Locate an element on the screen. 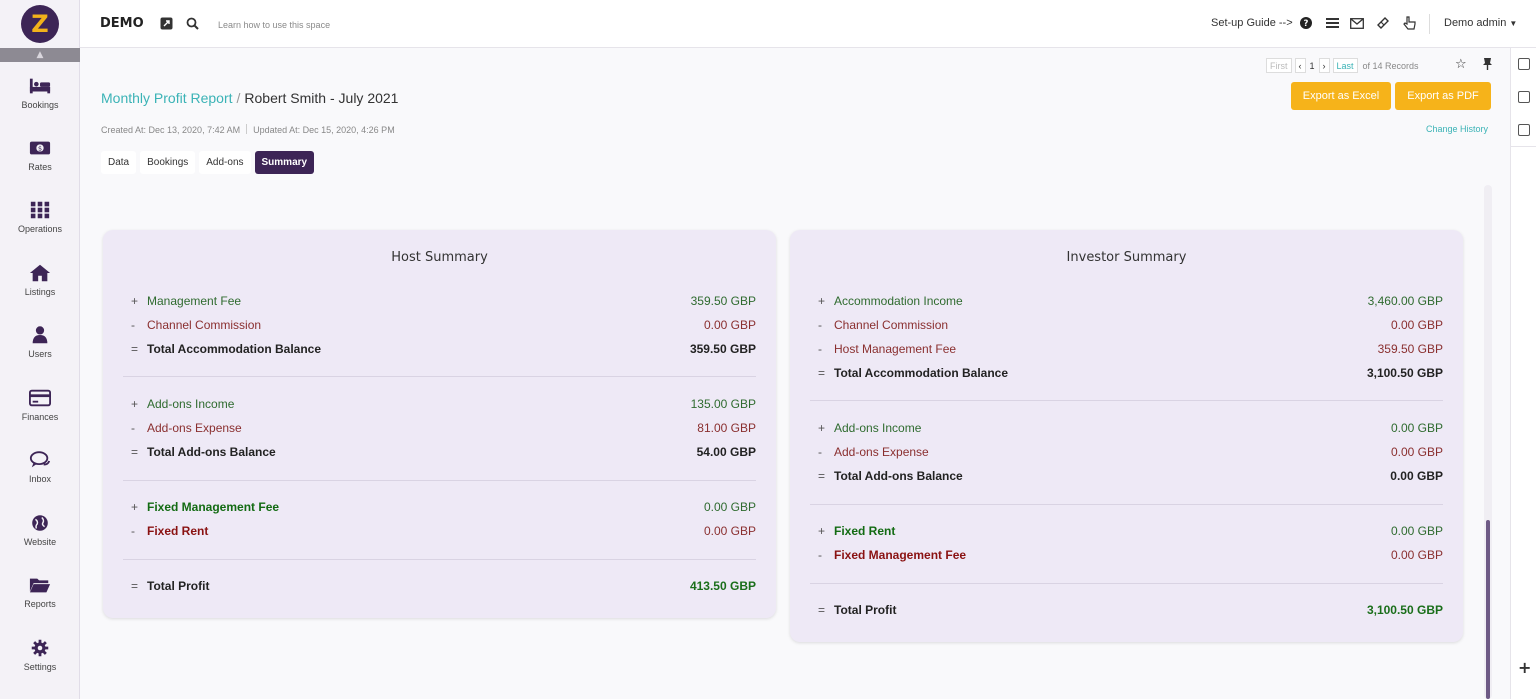  star-icon: ☆ is located at coordinates (1461, 64).